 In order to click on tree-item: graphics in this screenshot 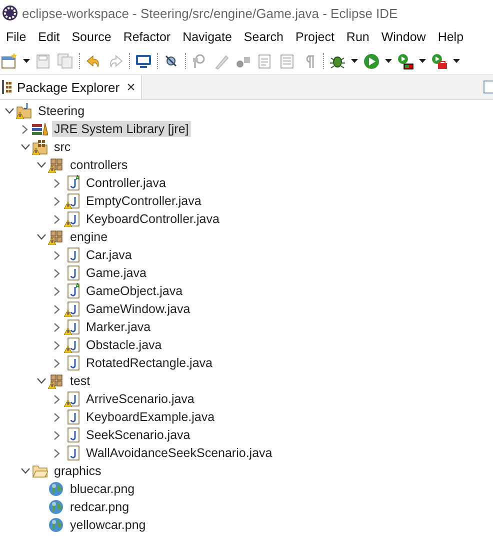, I will do `click(78, 471)`.